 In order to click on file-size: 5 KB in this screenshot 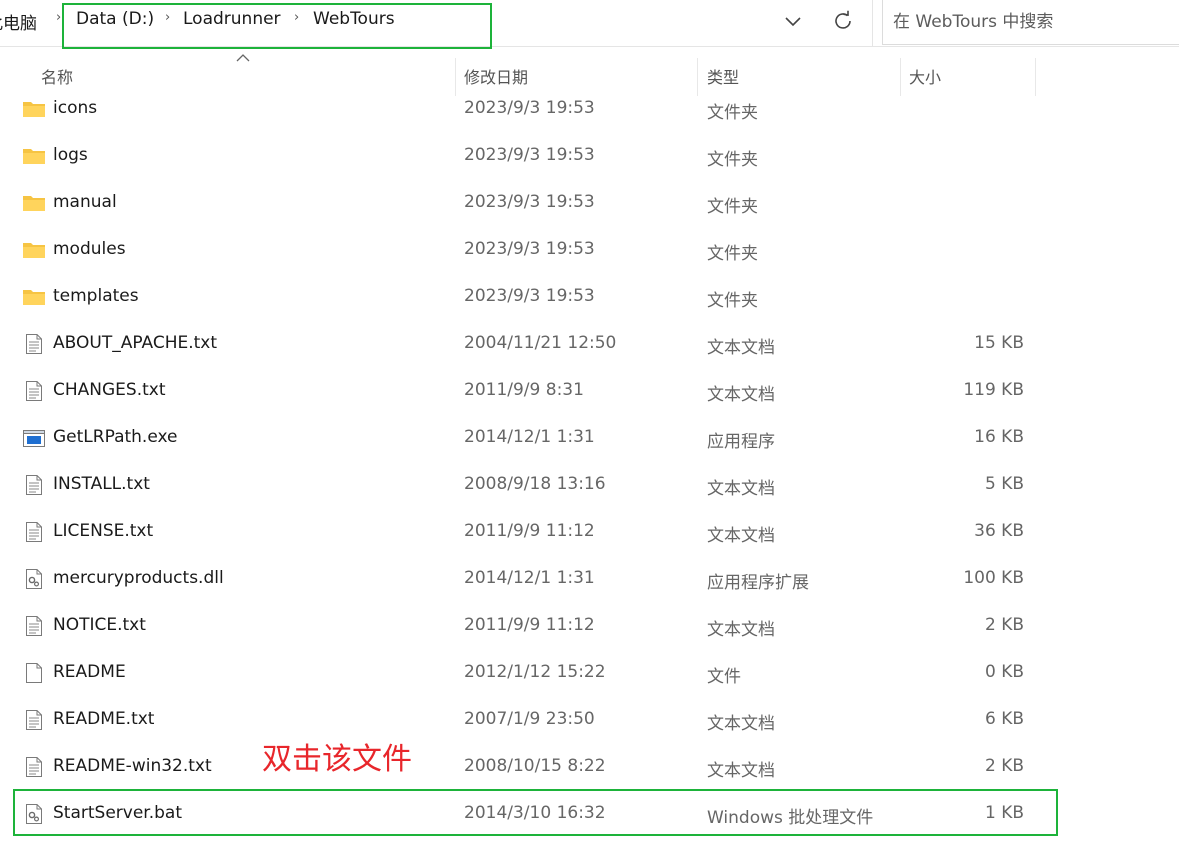, I will do `click(1004, 484)`.